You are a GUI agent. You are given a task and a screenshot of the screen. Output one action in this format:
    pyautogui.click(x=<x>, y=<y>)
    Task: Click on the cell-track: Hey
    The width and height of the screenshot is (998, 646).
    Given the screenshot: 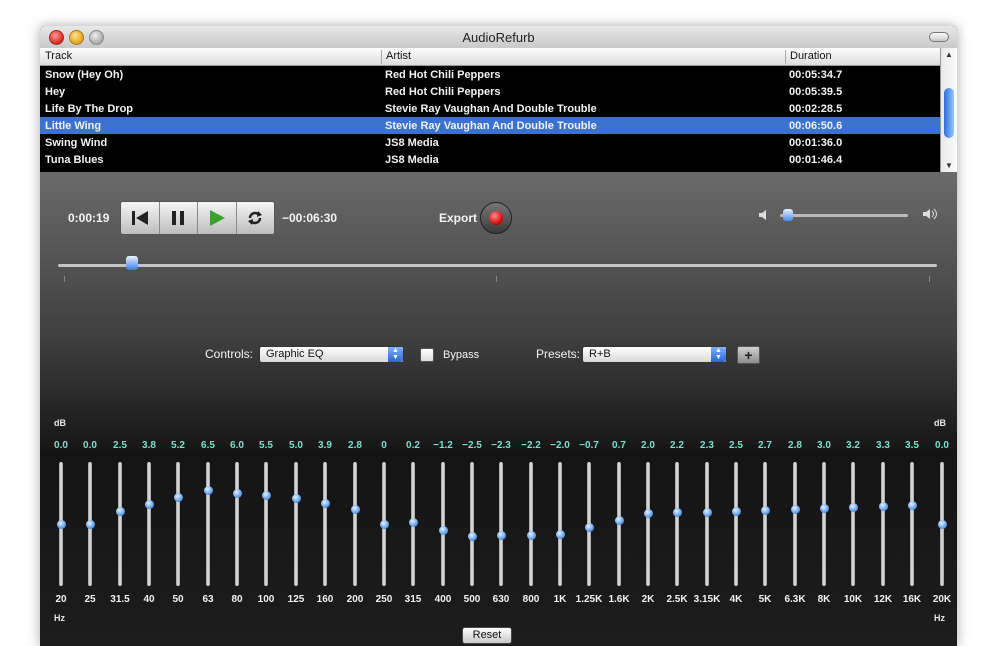 What is the action you would take?
    pyautogui.click(x=55, y=92)
    